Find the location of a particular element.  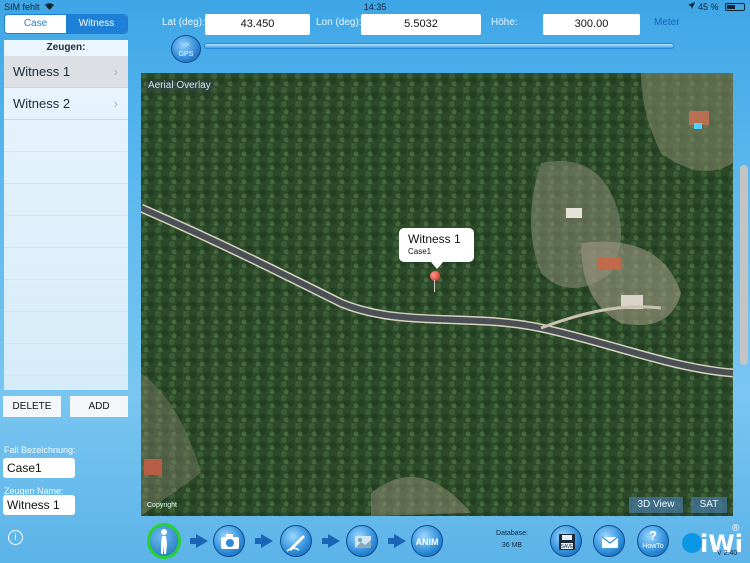

iwi-logo: iWi ® V 2.40 is located at coordinates (713, 541).